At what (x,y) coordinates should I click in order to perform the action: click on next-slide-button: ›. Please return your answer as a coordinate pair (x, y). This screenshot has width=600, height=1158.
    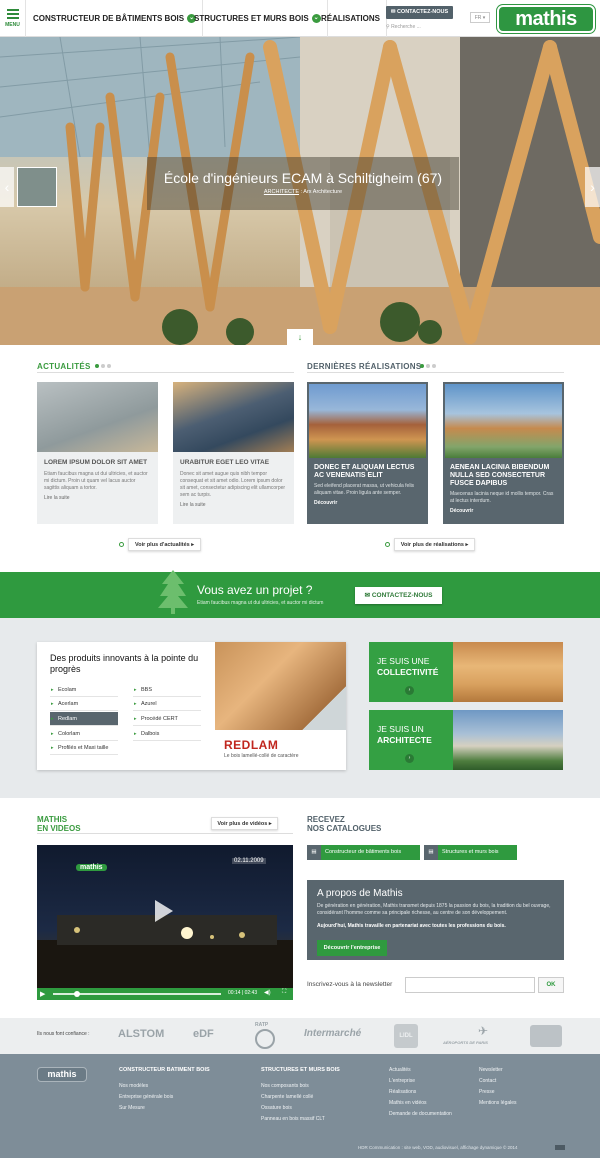
    Looking at the image, I should click on (592, 187).